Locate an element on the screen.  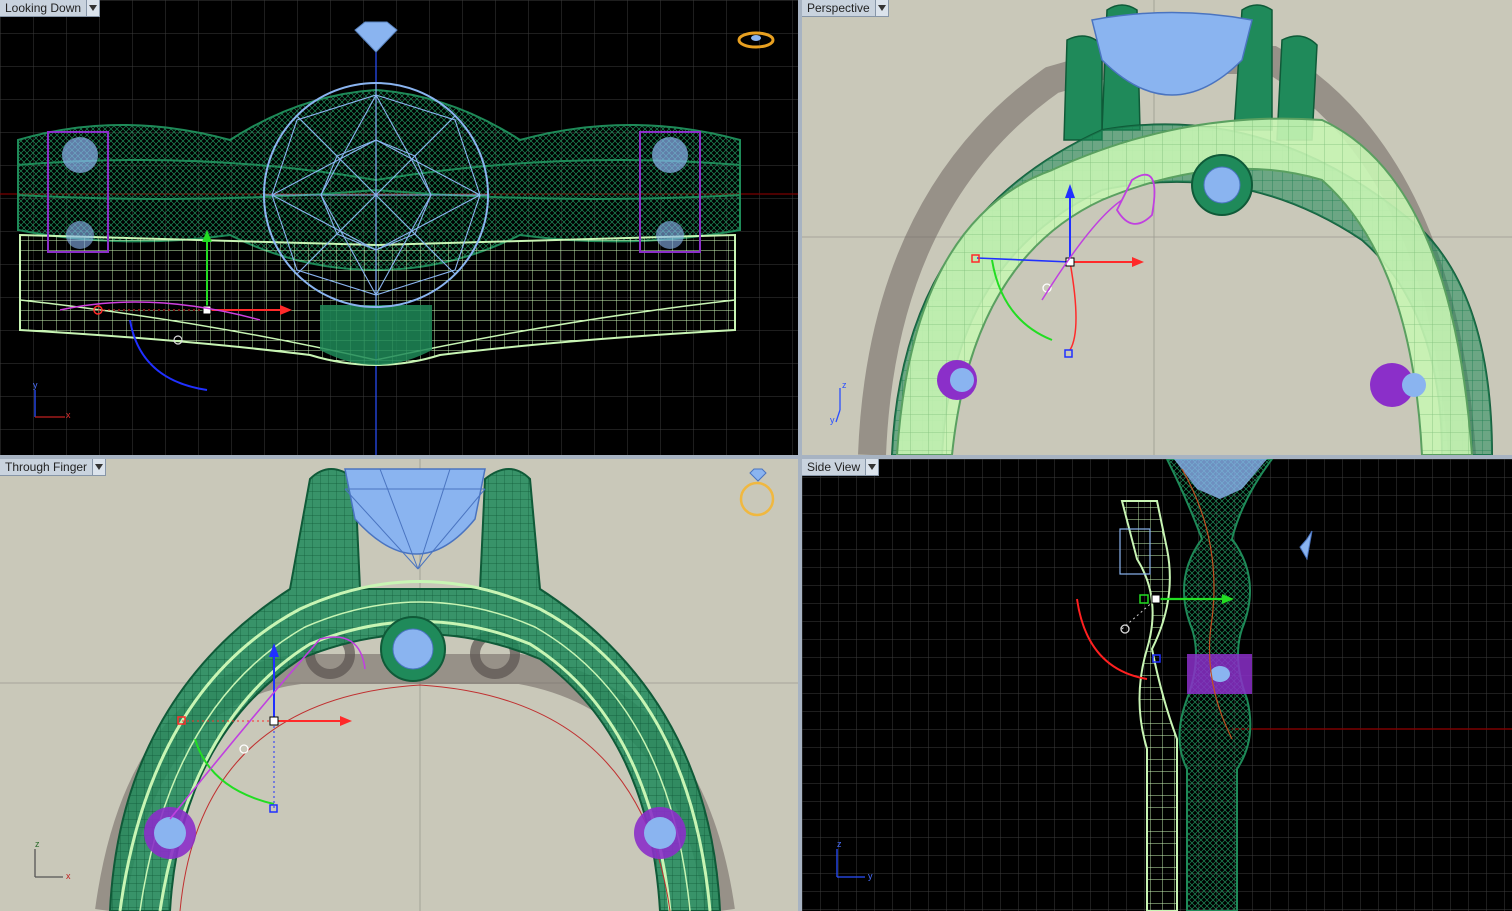
viewport-title-side-view: Side View is located at coordinates (841, 467).